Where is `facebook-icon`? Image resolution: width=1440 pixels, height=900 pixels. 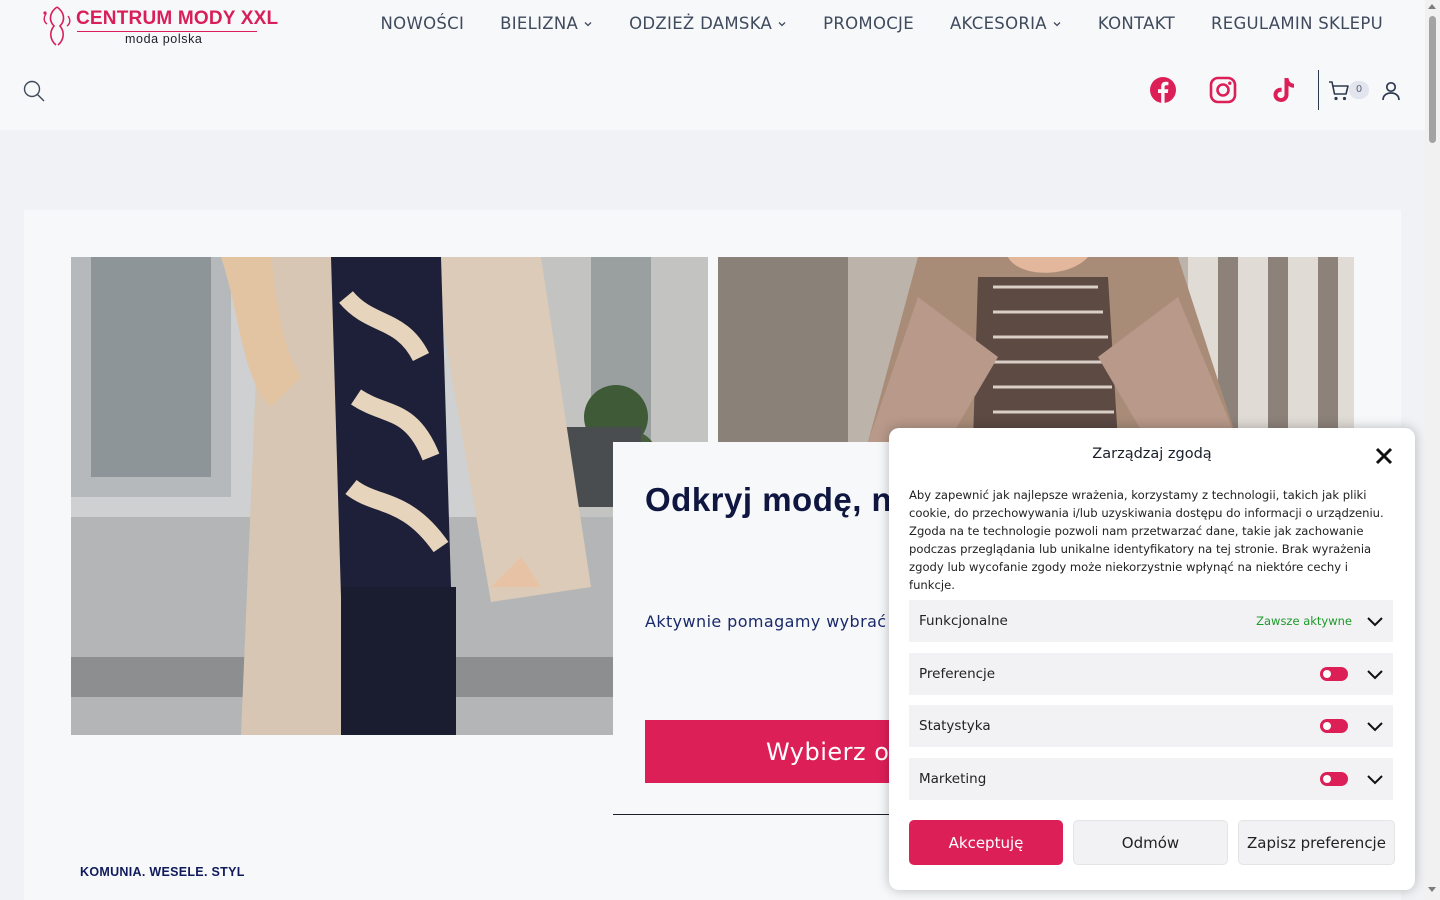 facebook-icon is located at coordinates (1163, 90).